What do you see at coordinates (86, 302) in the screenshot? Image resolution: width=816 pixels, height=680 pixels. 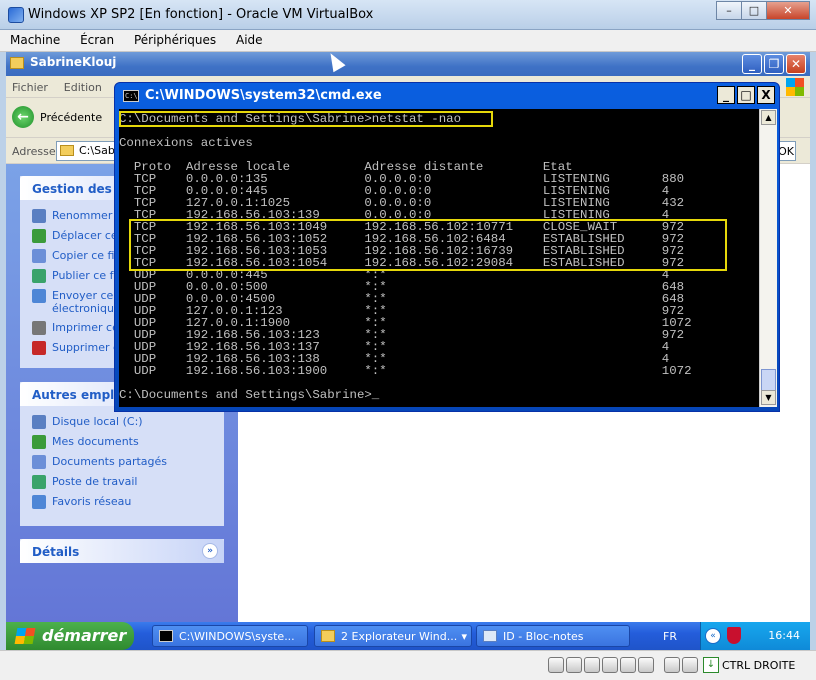 I see `task-item-label: Envoyer ce électronique` at bounding box center [86, 302].